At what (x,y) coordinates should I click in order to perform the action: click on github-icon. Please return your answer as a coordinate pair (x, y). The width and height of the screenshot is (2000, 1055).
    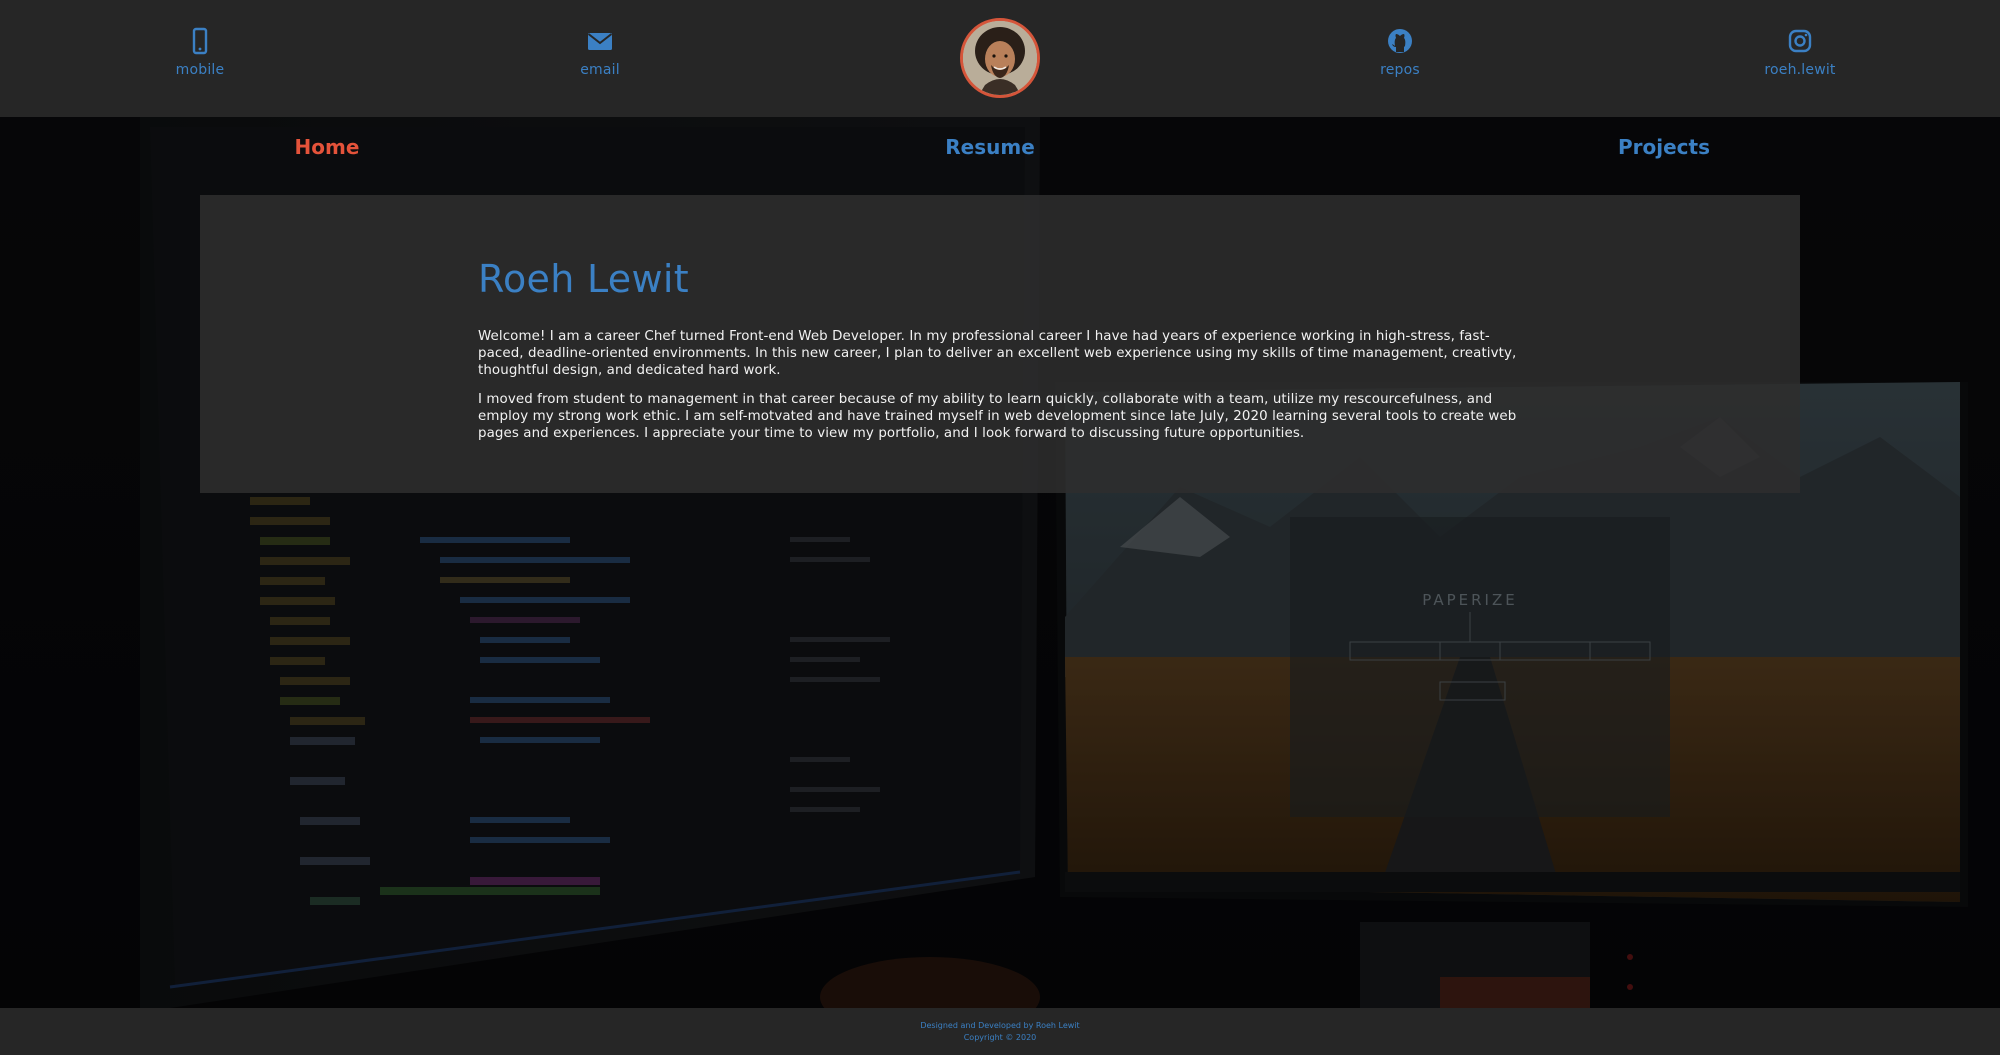
    Looking at the image, I should click on (1400, 41).